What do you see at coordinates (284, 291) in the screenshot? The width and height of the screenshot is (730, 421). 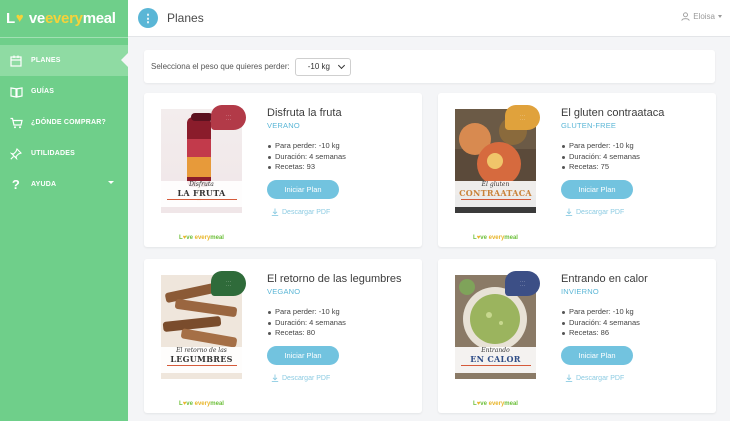 I see `plan-season: VEGANO` at bounding box center [284, 291].